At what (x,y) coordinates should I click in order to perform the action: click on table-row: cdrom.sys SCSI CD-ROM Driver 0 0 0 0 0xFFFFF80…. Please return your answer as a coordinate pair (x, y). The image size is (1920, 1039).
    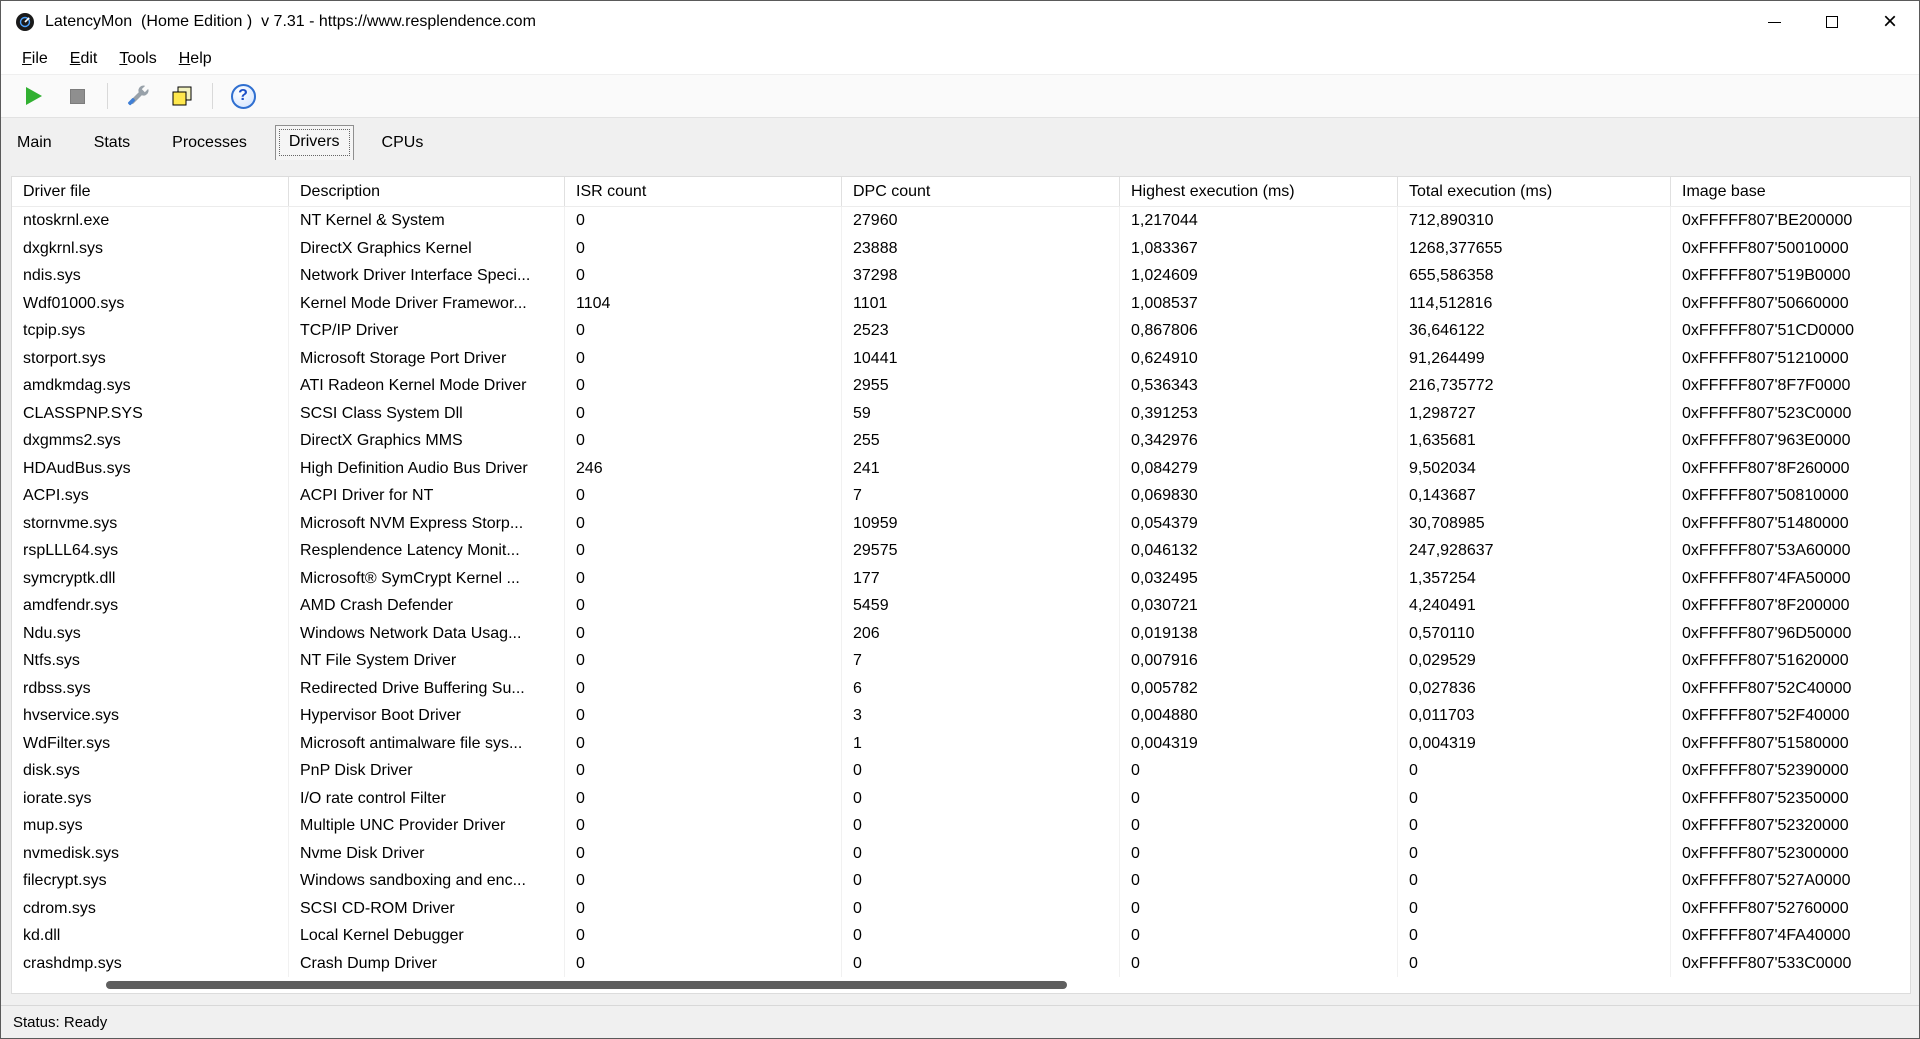
    Looking at the image, I should click on (961, 908).